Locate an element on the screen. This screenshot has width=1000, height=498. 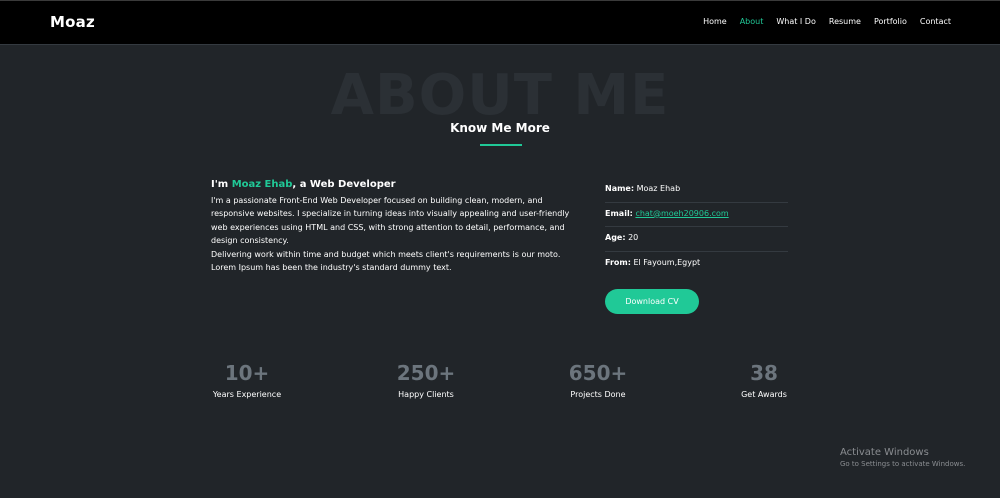
stat-awards: 38 Get Awards is located at coordinates (764, 379).